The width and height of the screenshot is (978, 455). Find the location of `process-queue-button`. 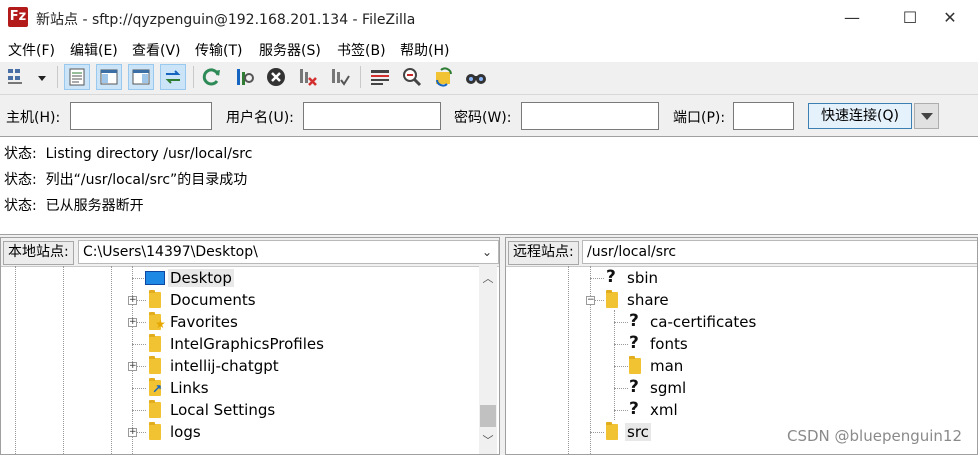

process-queue-button is located at coordinates (244, 77).